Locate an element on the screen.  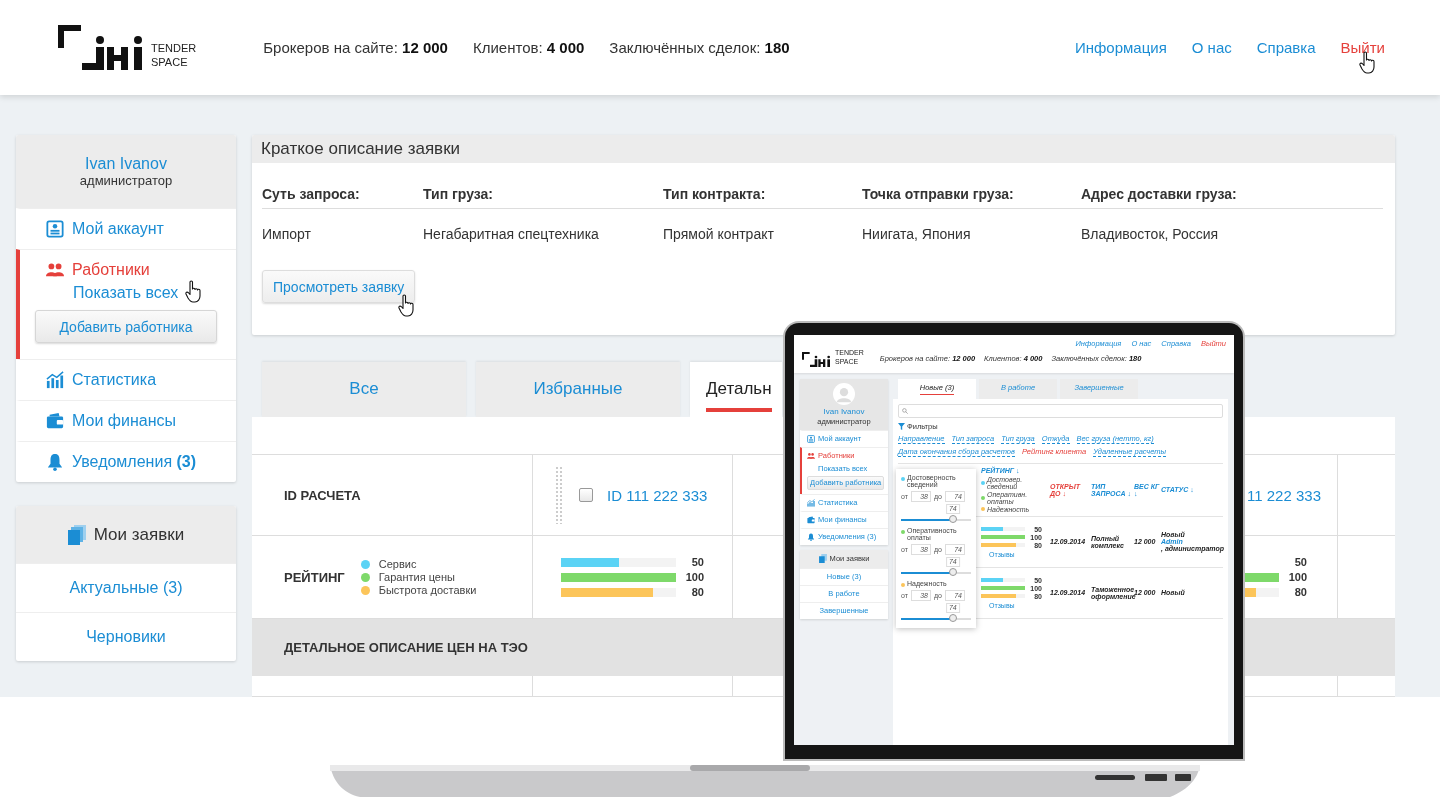
tab: Детальн is located at coordinates (736, 389).